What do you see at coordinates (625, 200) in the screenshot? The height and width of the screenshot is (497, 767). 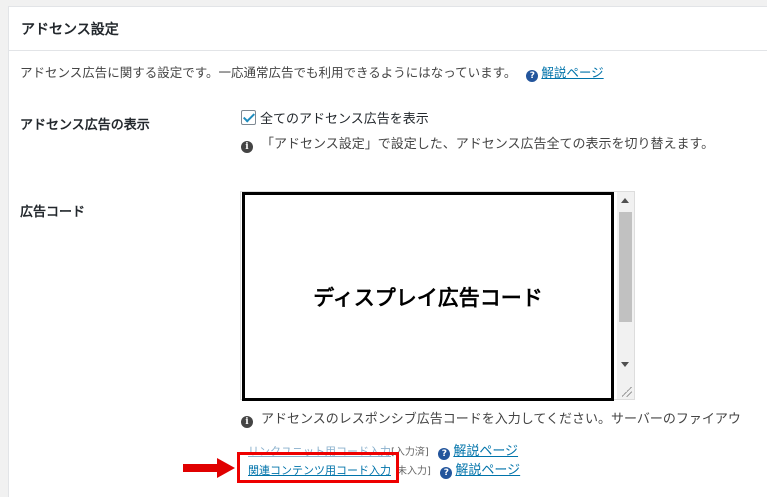 I see `scroll-up-arrow-icon` at bounding box center [625, 200].